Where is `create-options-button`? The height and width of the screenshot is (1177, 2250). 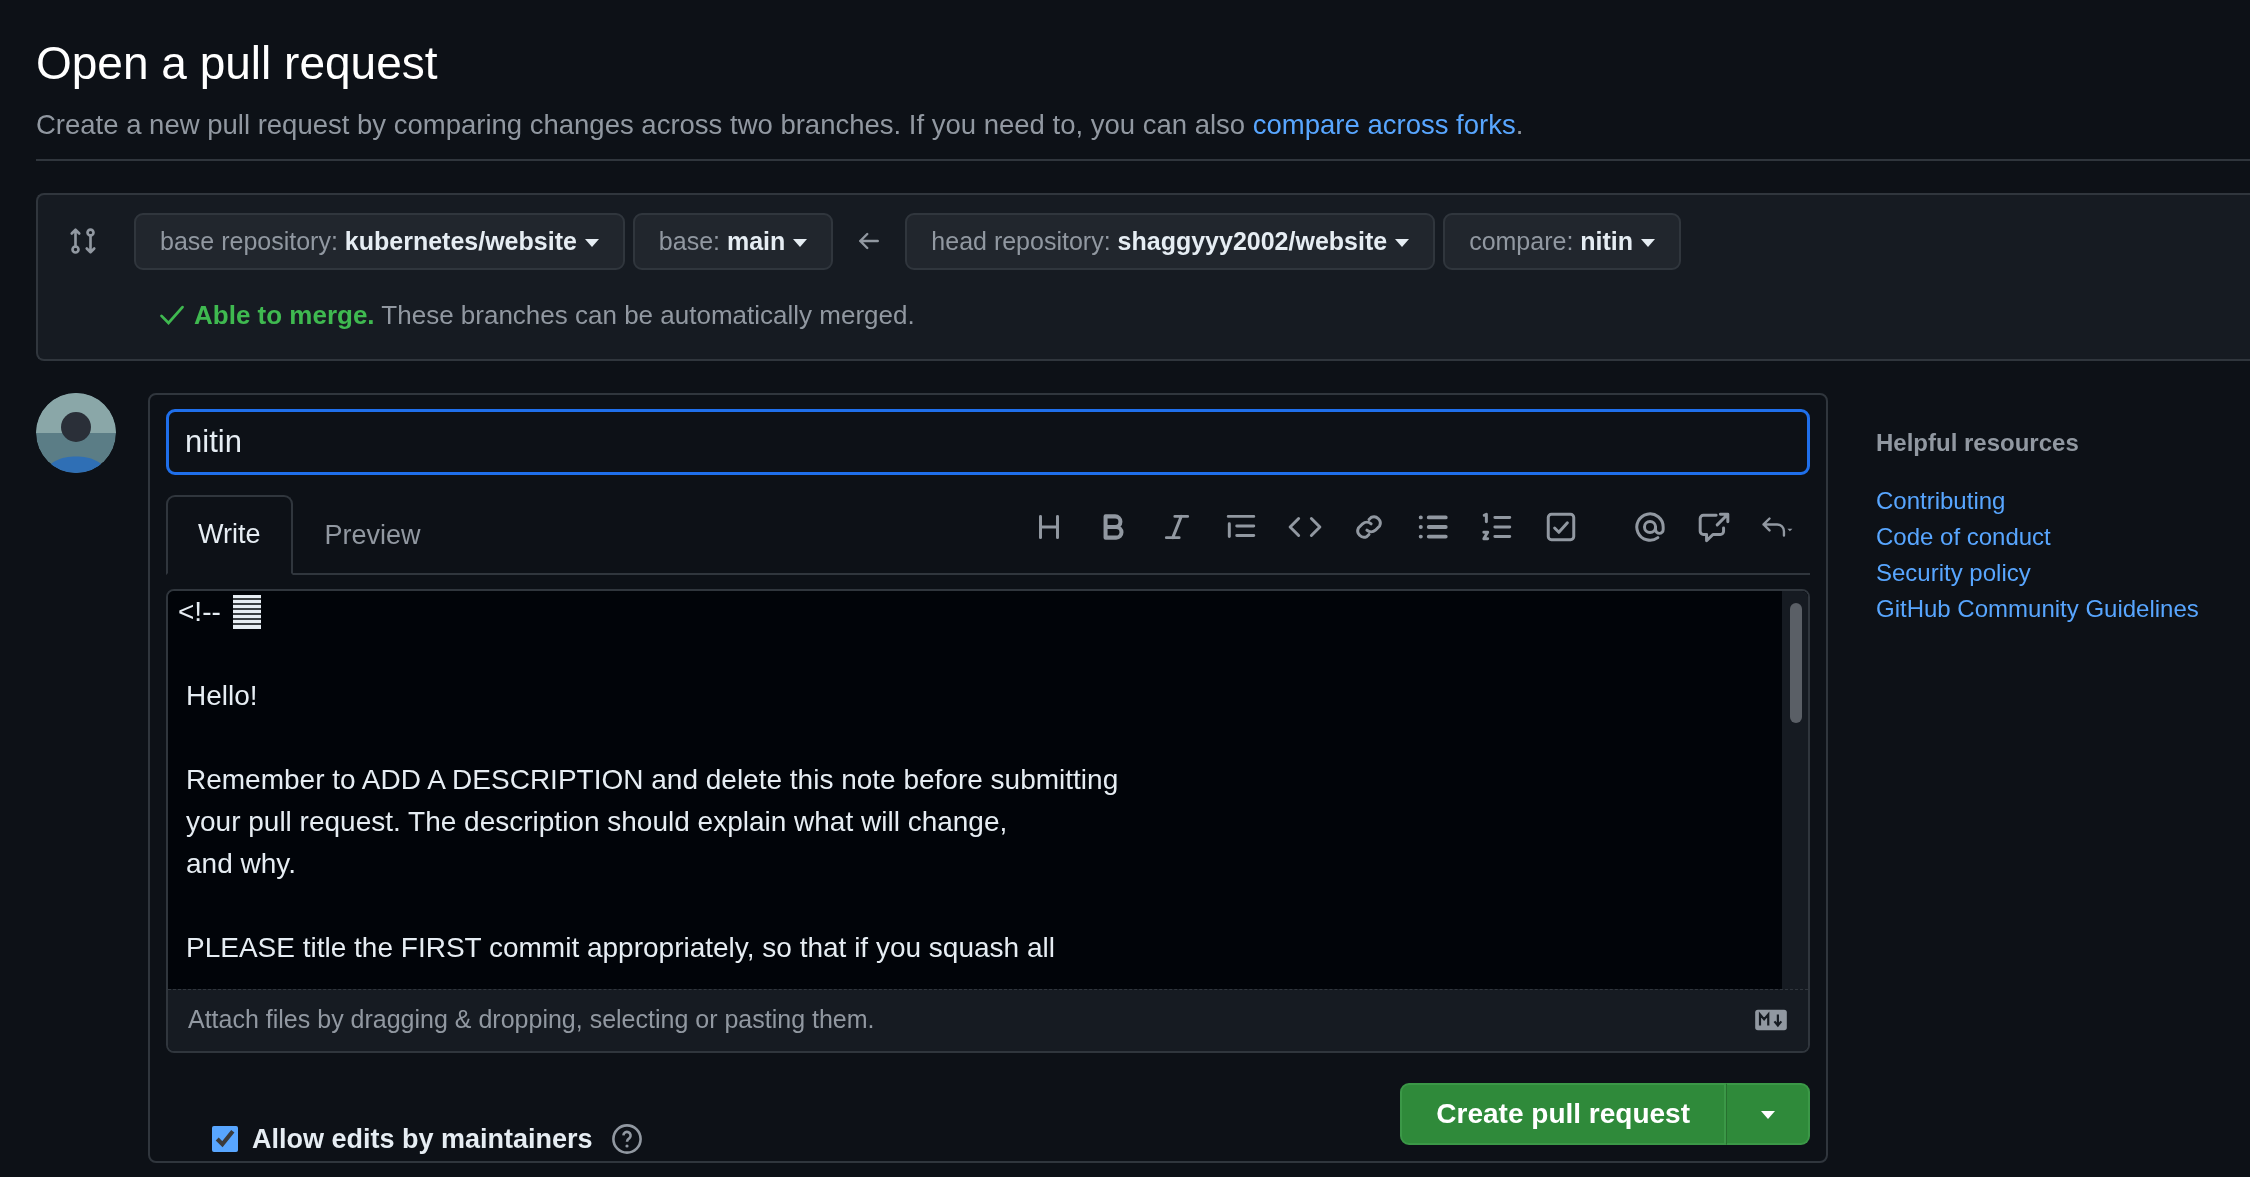 create-options-button is located at coordinates (1768, 1113).